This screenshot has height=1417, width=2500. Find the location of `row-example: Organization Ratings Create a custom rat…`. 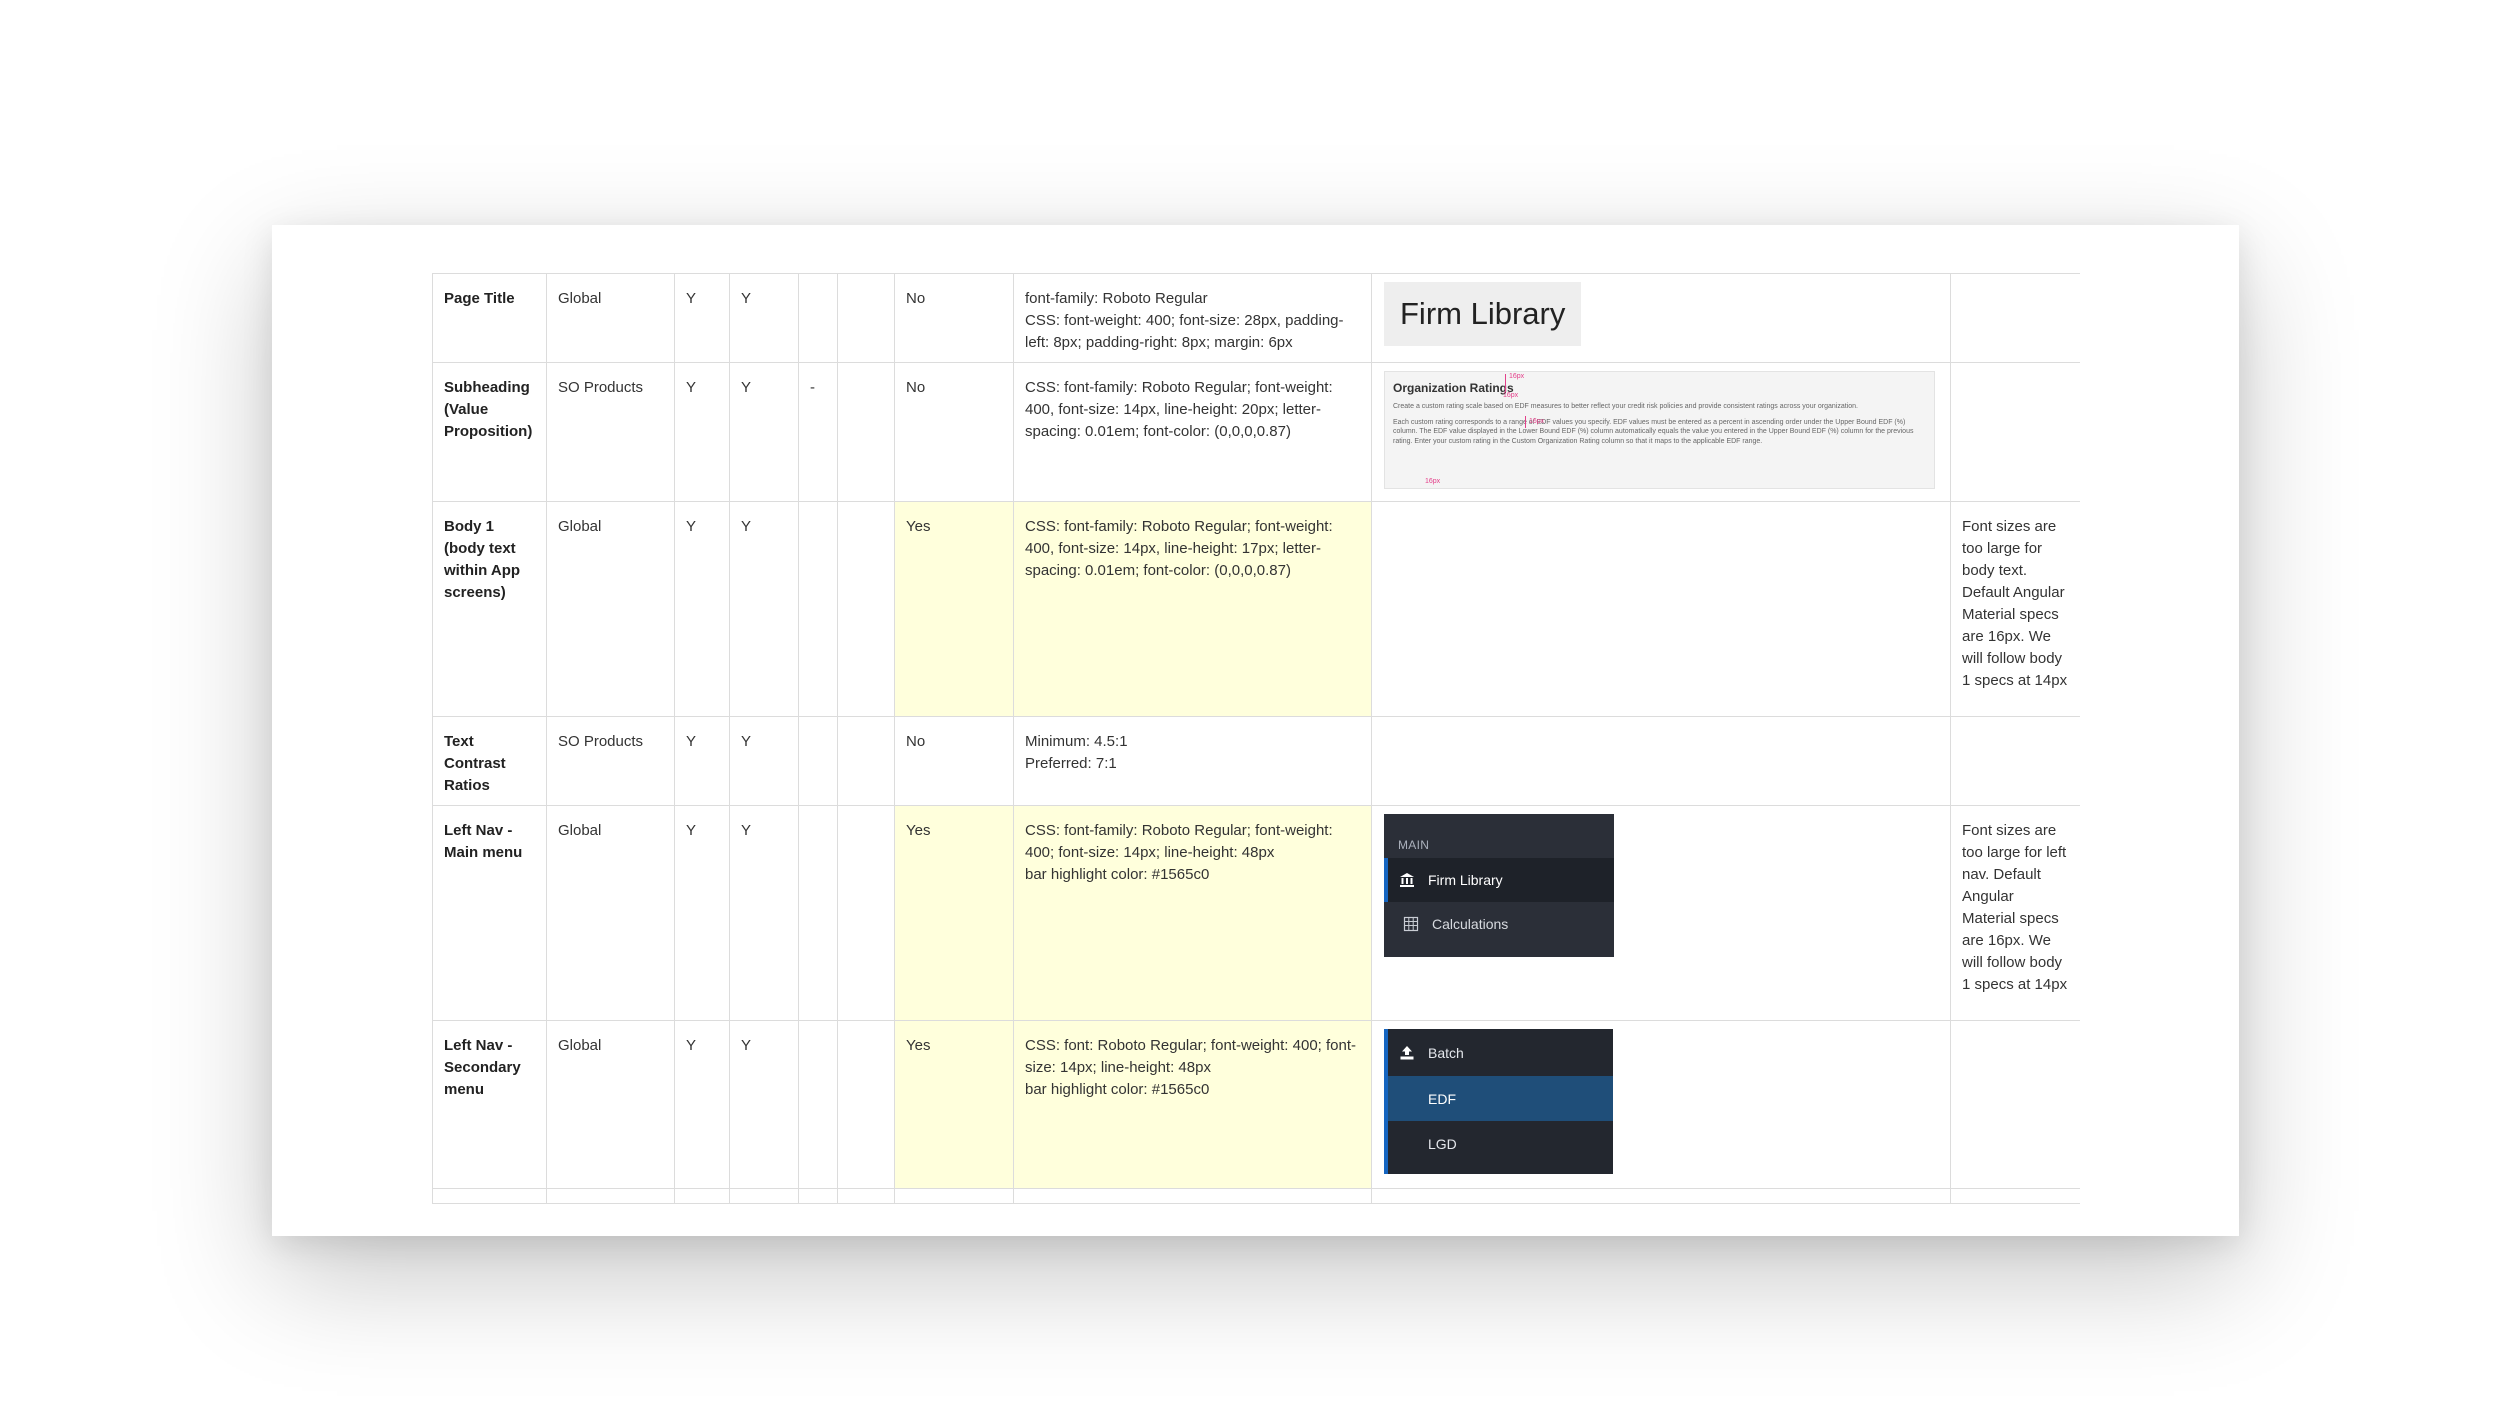

row-example: Organization Ratings Create a custom rat… is located at coordinates (1661, 432).